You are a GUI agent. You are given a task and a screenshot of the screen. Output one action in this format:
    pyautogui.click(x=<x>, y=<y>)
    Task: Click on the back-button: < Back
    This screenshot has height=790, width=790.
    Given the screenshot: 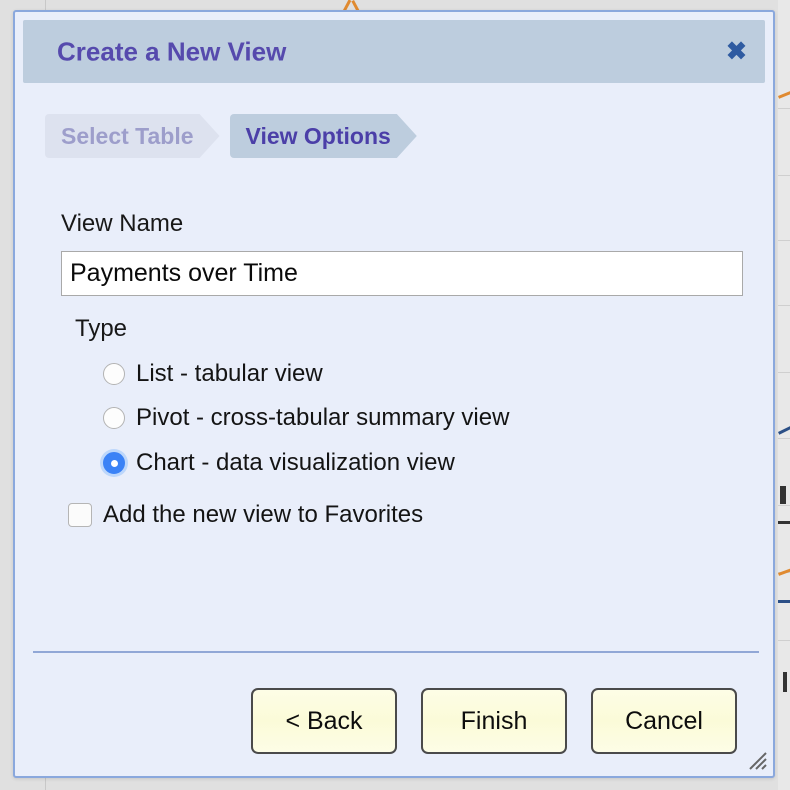 What is the action you would take?
    pyautogui.click(x=324, y=721)
    